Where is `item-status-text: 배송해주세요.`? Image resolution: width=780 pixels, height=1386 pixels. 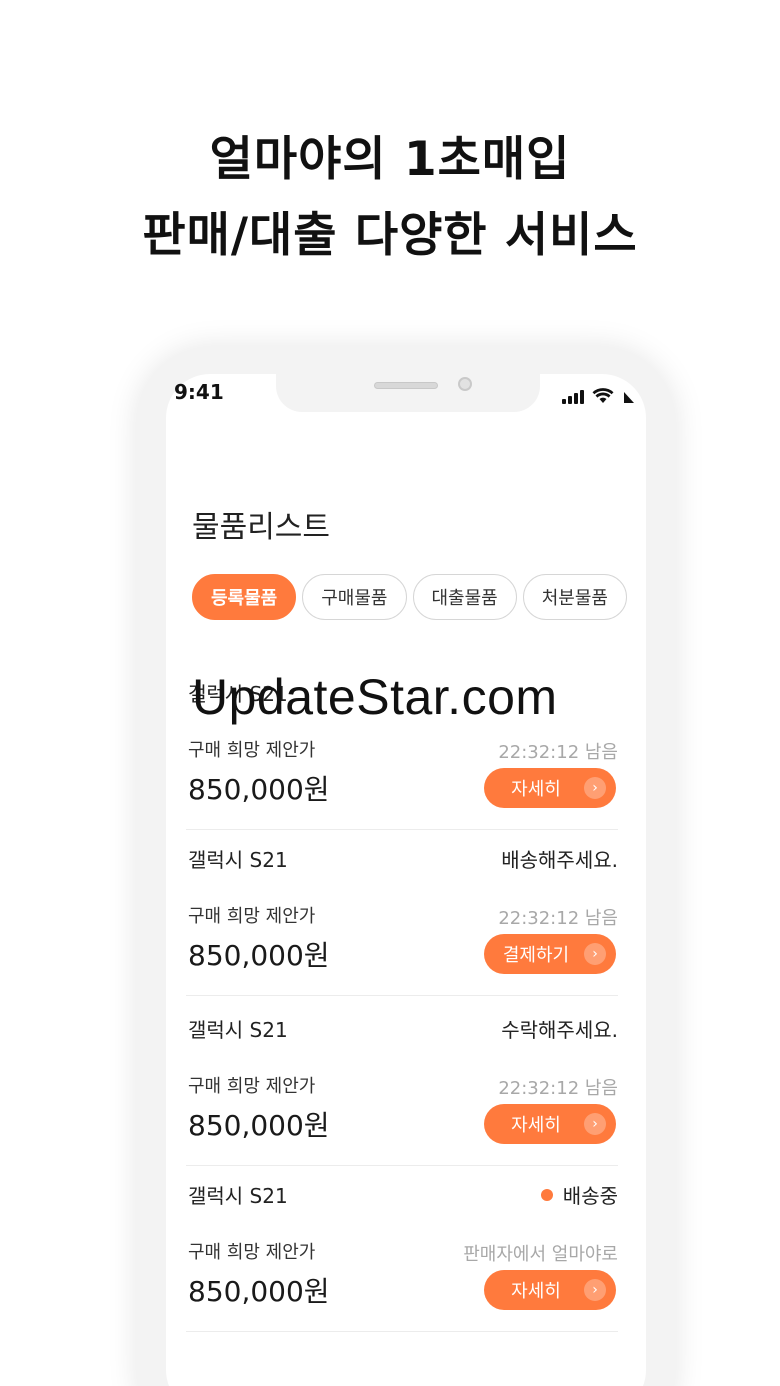
item-status-text: 배송해주세요. is located at coordinates (559, 860).